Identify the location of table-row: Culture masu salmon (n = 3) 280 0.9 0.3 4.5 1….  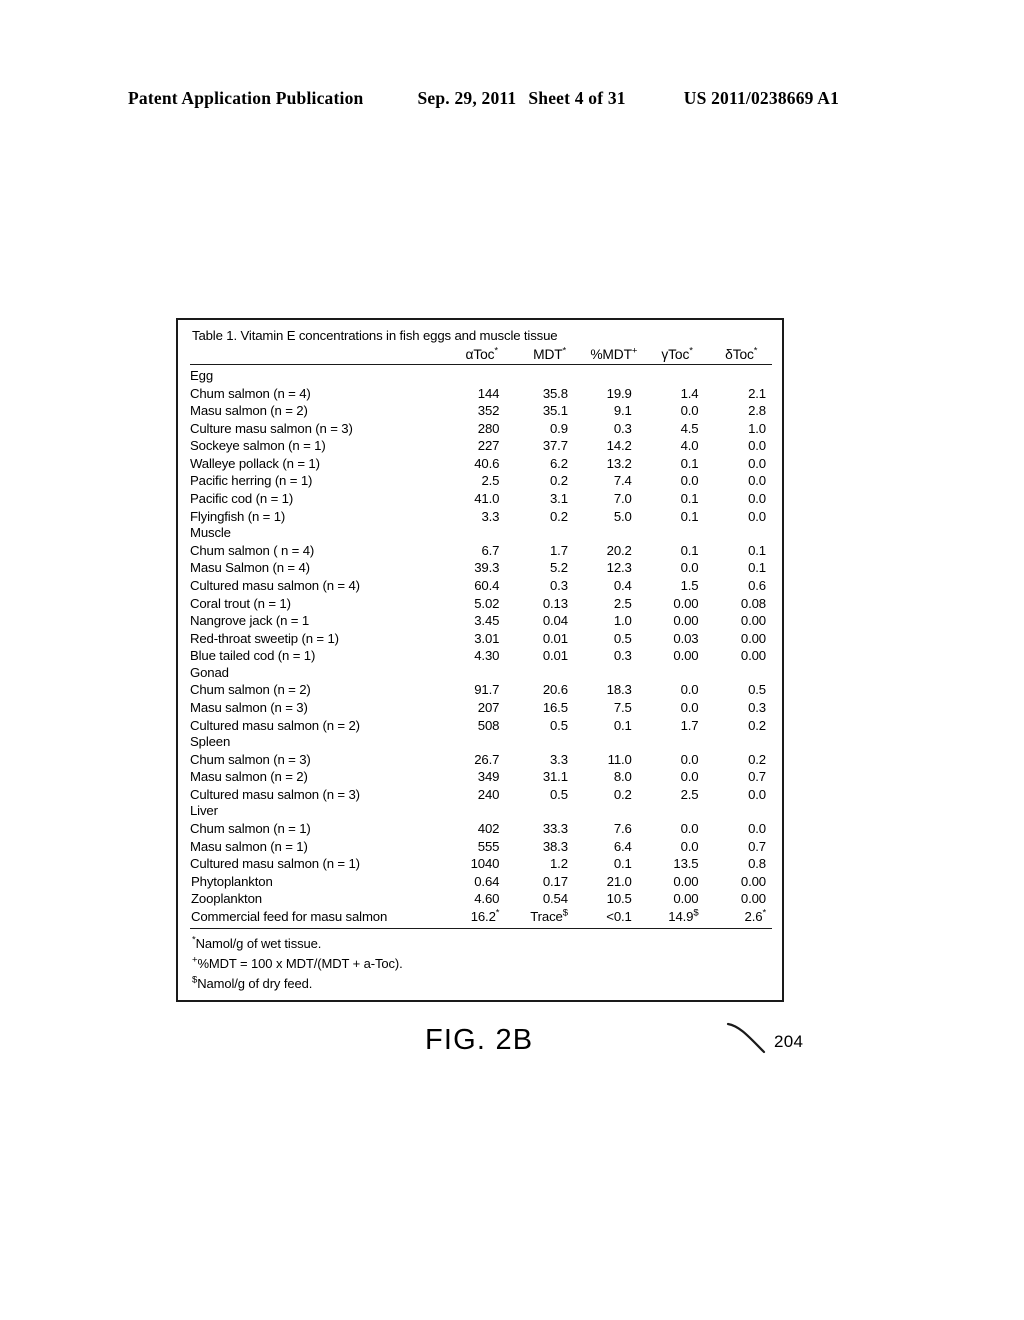
(481, 429).